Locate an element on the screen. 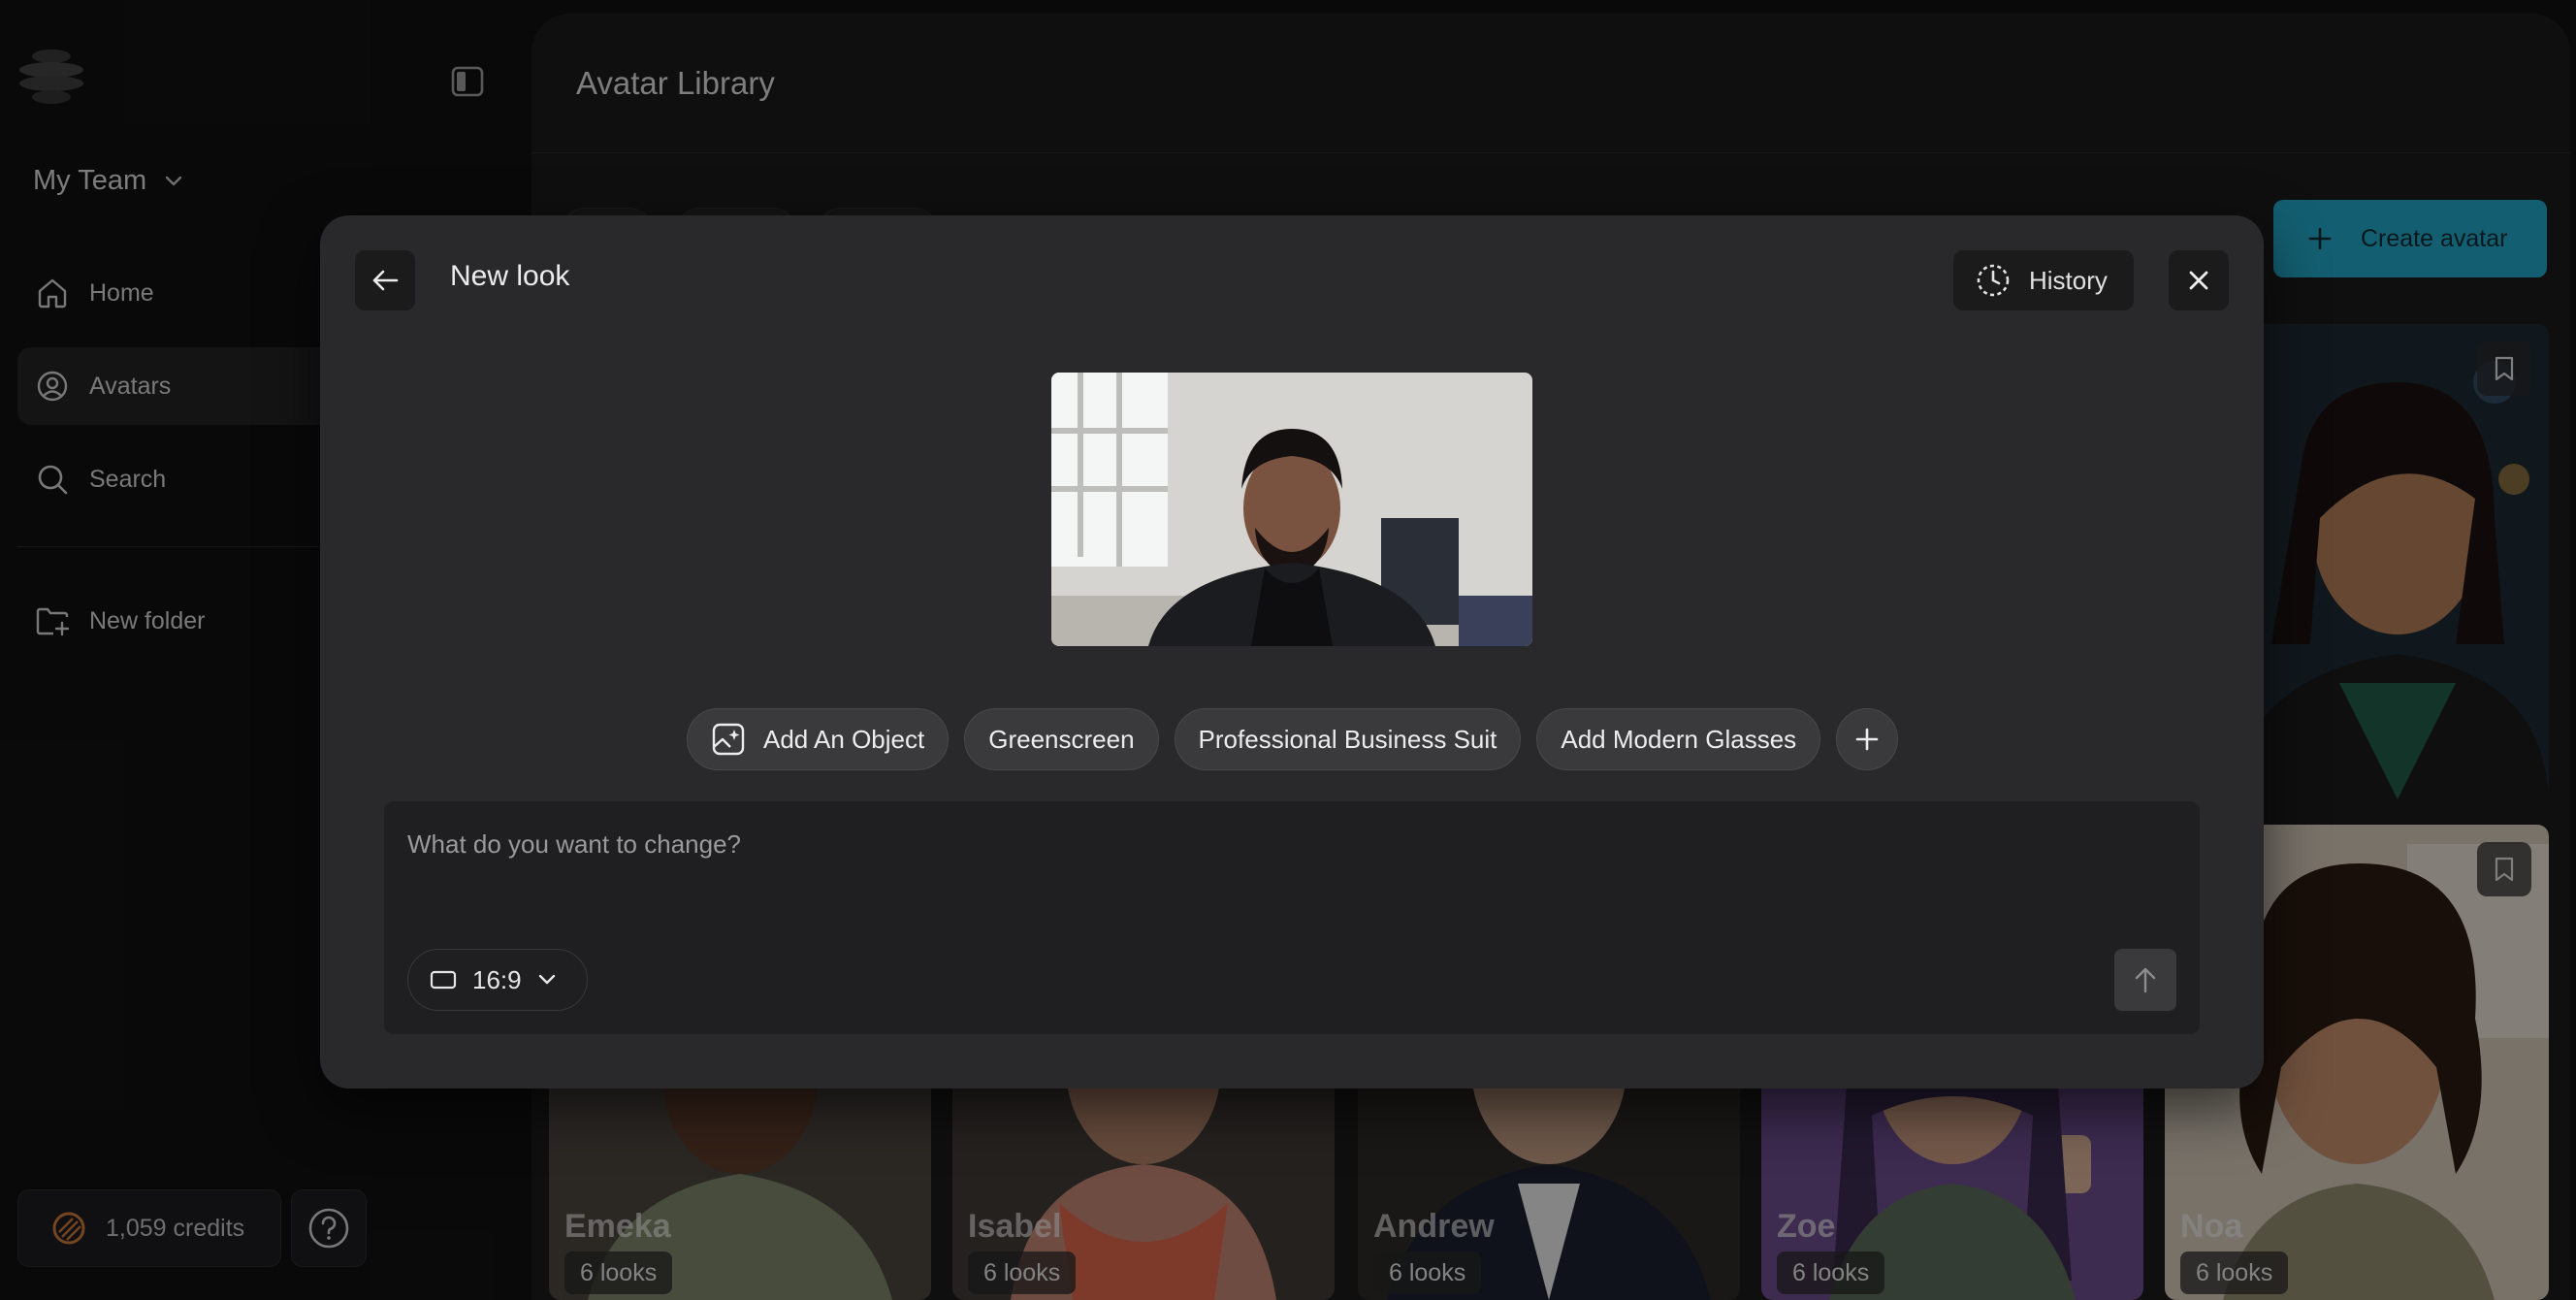 Image resolution: width=2576 pixels, height=1300 pixels. back-button is located at coordinates (385, 280).